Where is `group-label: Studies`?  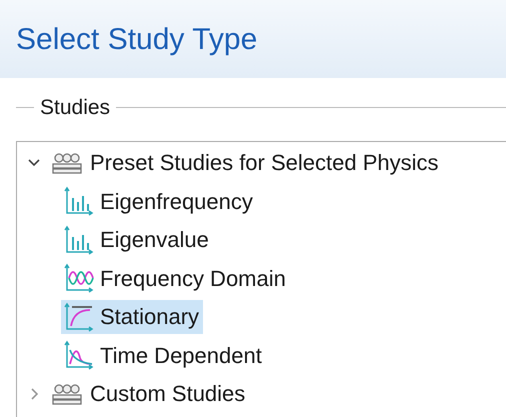
group-label: Studies is located at coordinates (75, 108).